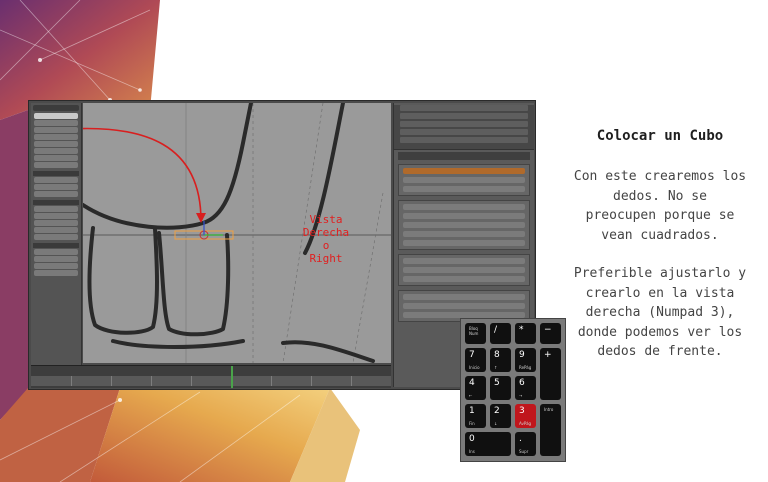 The image size is (768, 482). Describe the element at coordinates (497, 411) in the screenshot. I see `key-label: 2` at that location.